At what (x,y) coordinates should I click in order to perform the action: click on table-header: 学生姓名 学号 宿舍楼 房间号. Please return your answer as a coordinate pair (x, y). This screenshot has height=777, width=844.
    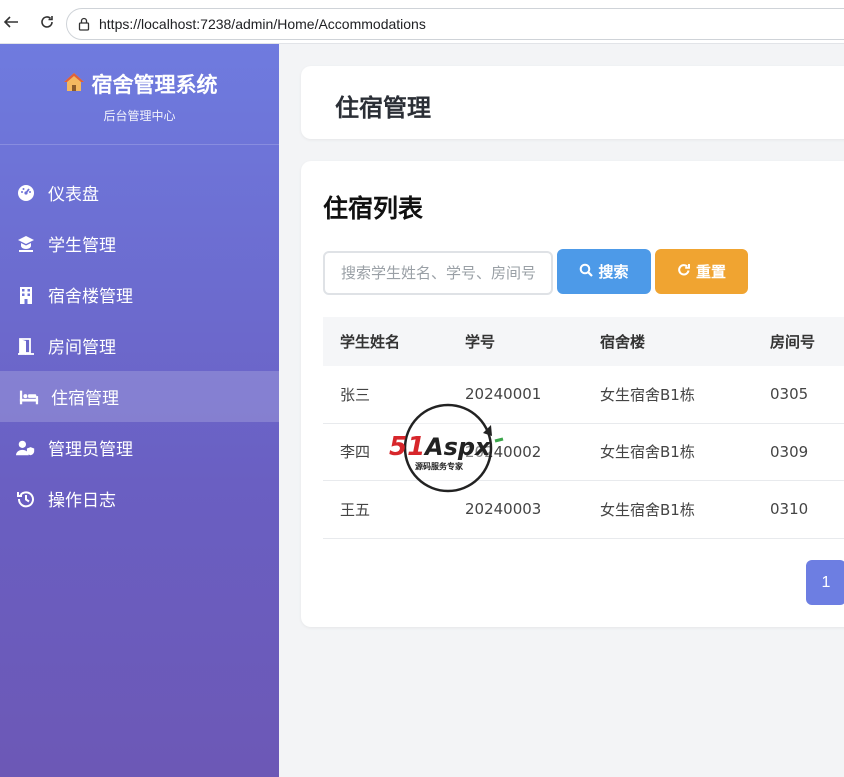
    Looking at the image, I should click on (583, 341).